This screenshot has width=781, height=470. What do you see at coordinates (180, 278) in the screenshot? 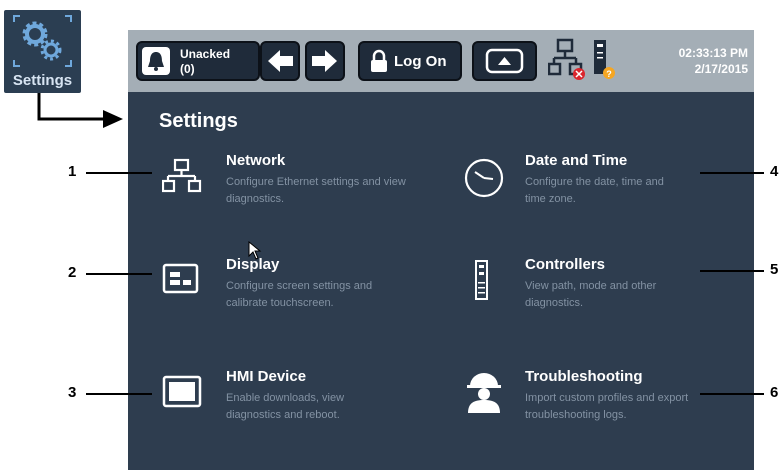
I see `display-icon` at bounding box center [180, 278].